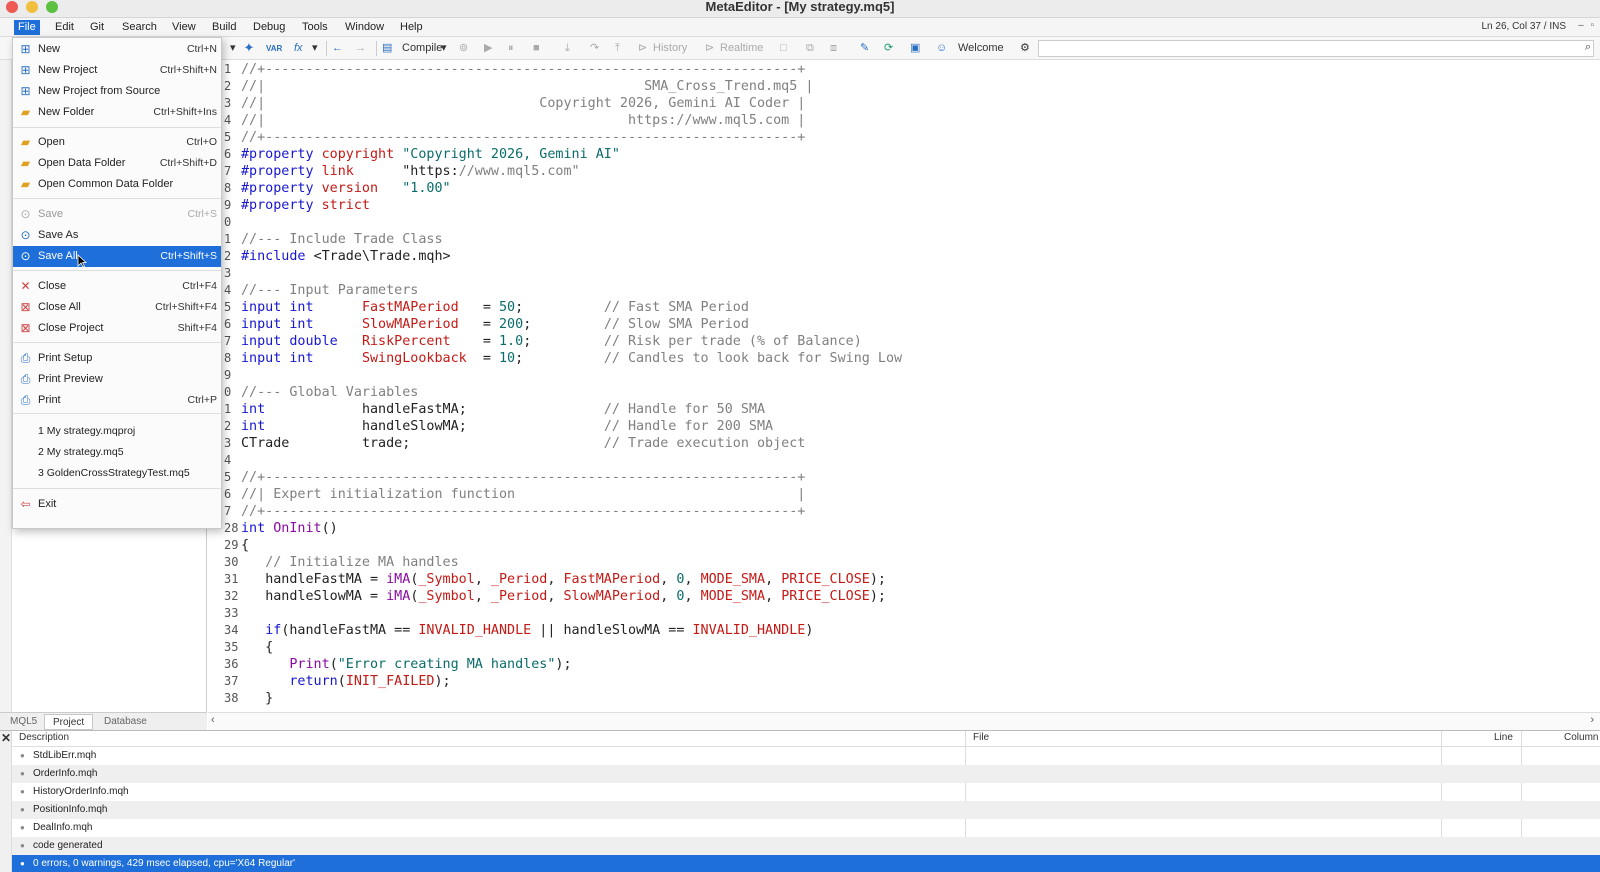  I want to click on menu-debug: Debug, so click(269, 27).